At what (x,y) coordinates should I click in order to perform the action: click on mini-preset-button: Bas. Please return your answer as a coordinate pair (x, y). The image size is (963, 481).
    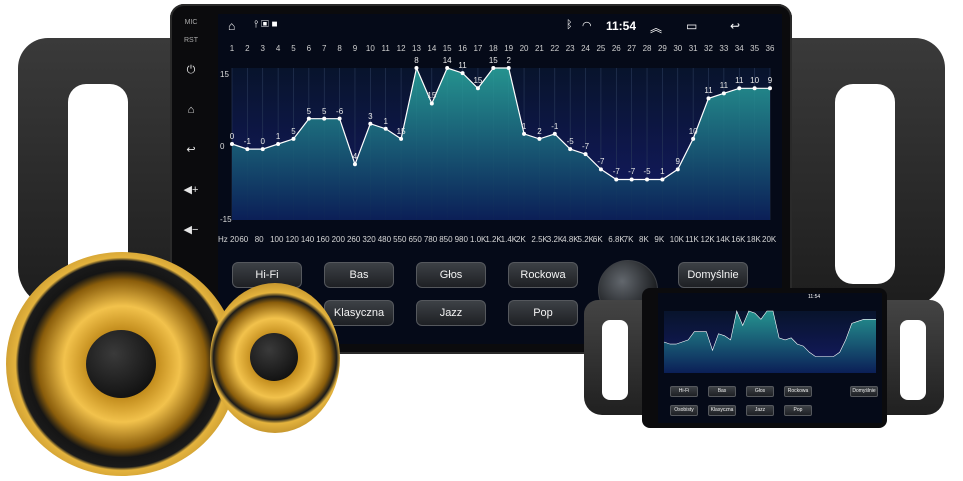
    Looking at the image, I should click on (722, 391).